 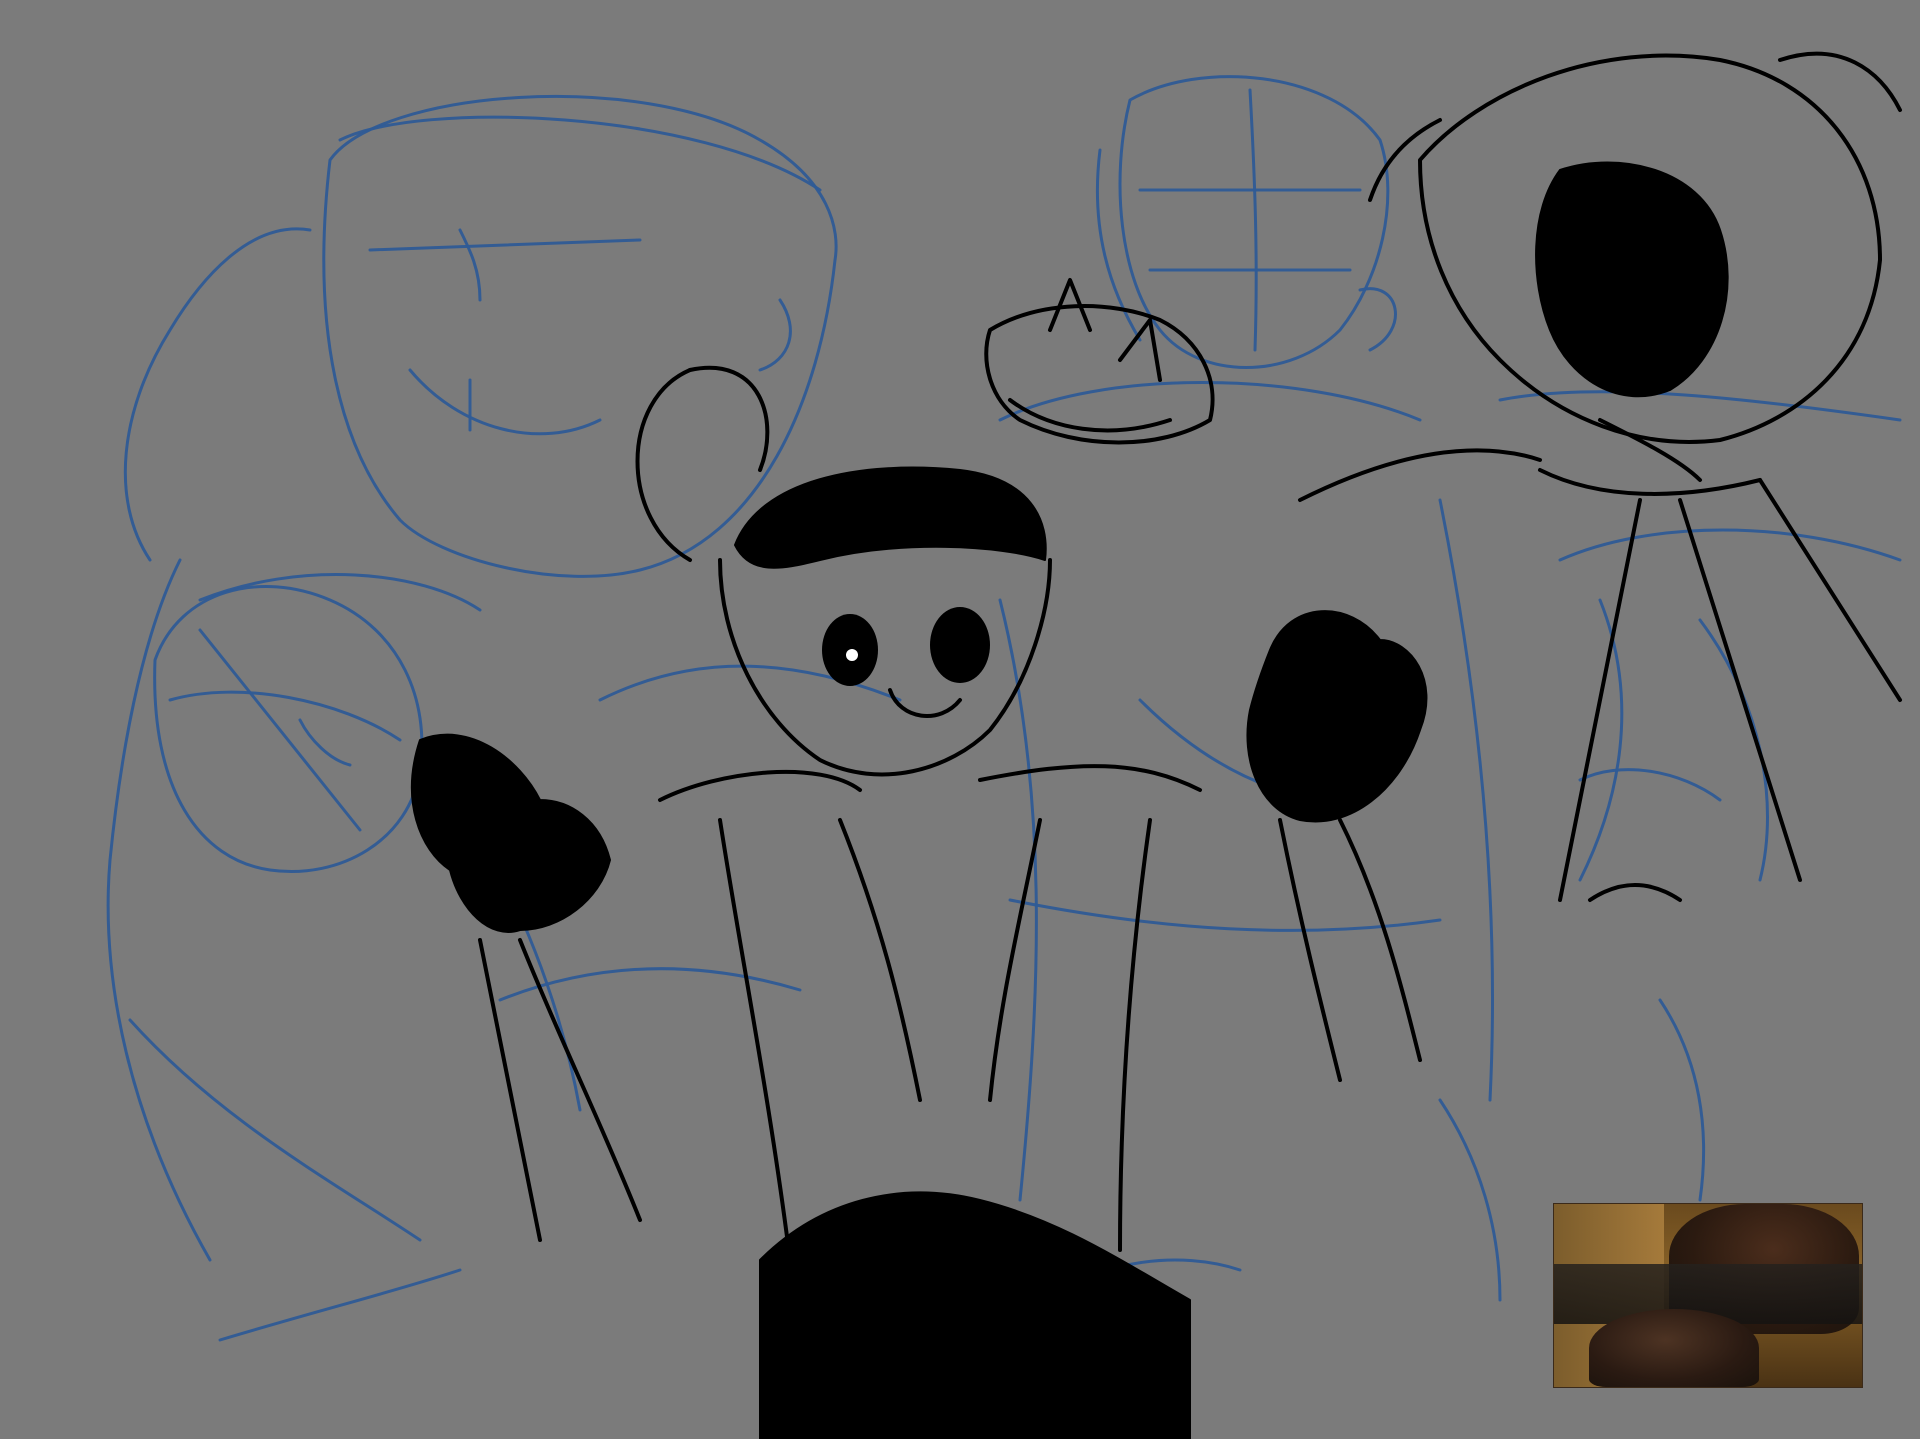 What do you see at coordinates (1337, 716) in the screenshot?
I see `ink-right-hand` at bounding box center [1337, 716].